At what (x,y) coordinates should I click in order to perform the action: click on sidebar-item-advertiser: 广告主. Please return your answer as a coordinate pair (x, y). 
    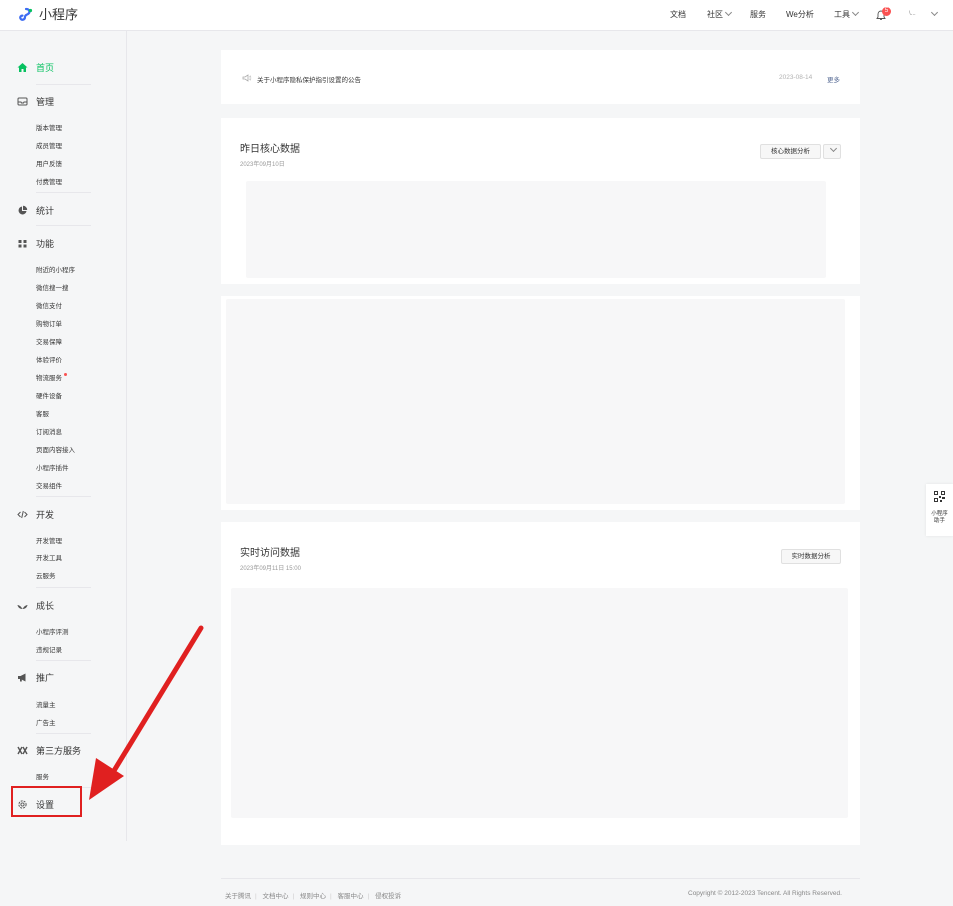
    Looking at the image, I should click on (46, 722).